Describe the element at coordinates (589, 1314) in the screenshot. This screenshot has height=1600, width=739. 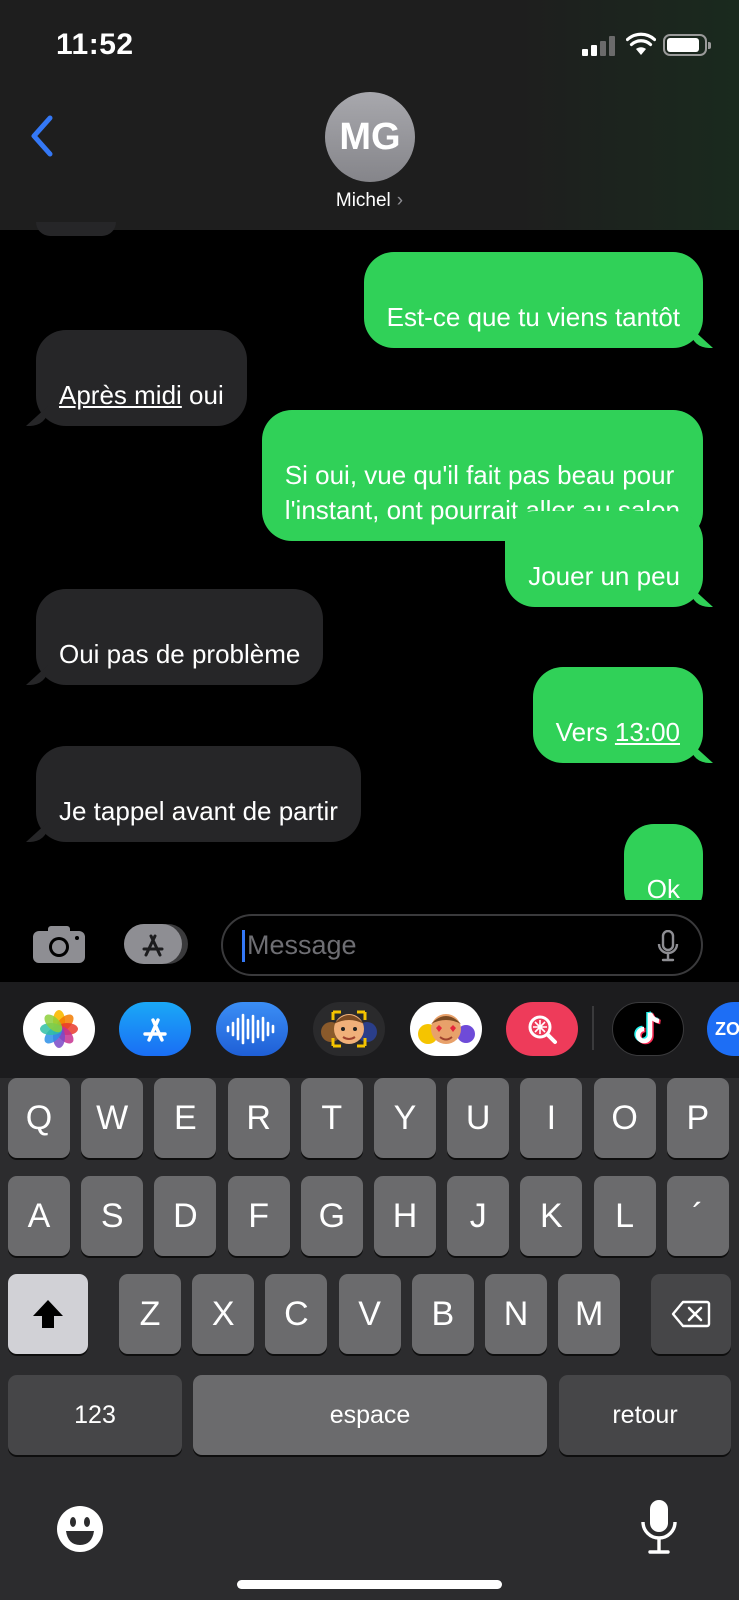
I see `key-m: M` at that location.